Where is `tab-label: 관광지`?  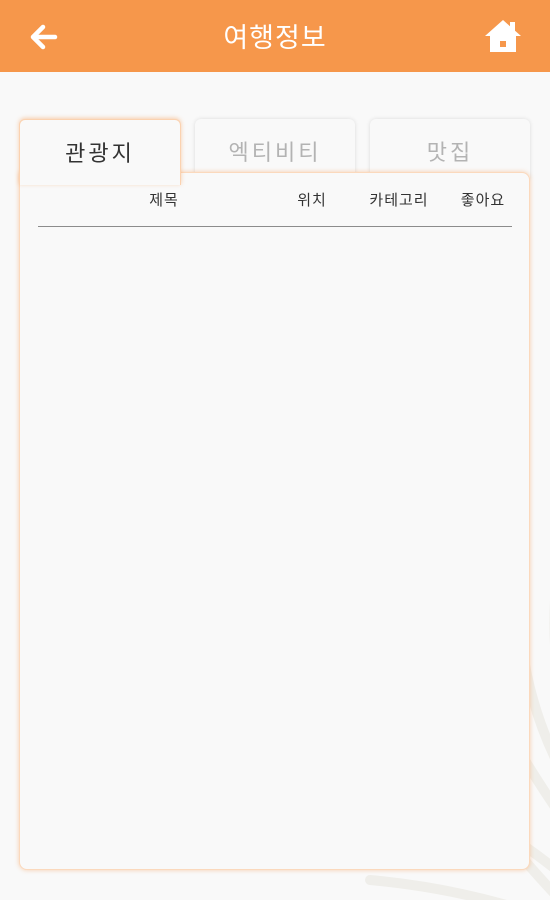
tab-label: 관광지 is located at coordinates (100, 154).